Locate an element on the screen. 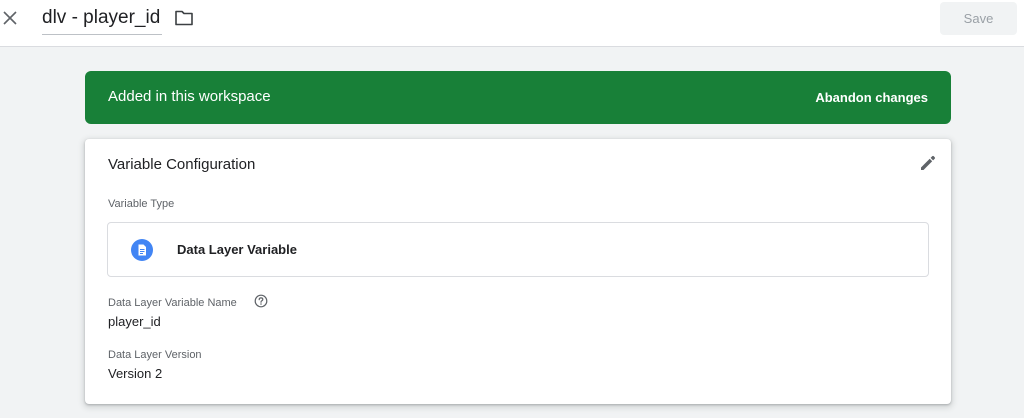 The image size is (1024, 418). pencil-icon is located at coordinates (928, 162).